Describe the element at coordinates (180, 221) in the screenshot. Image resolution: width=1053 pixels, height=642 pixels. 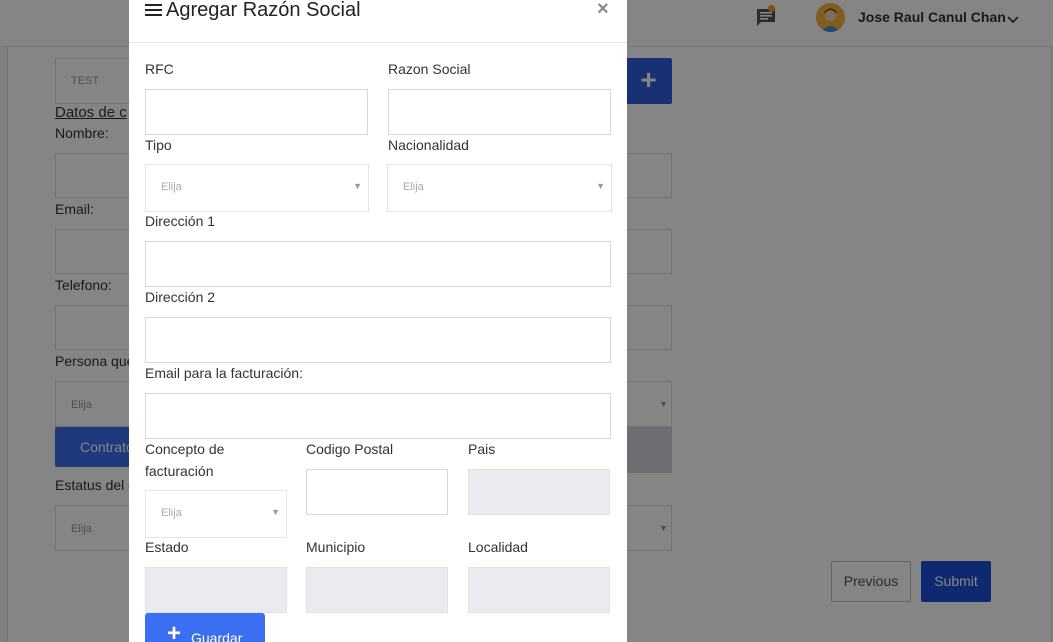
I see `direccion1-label: Dirección 1` at that location.